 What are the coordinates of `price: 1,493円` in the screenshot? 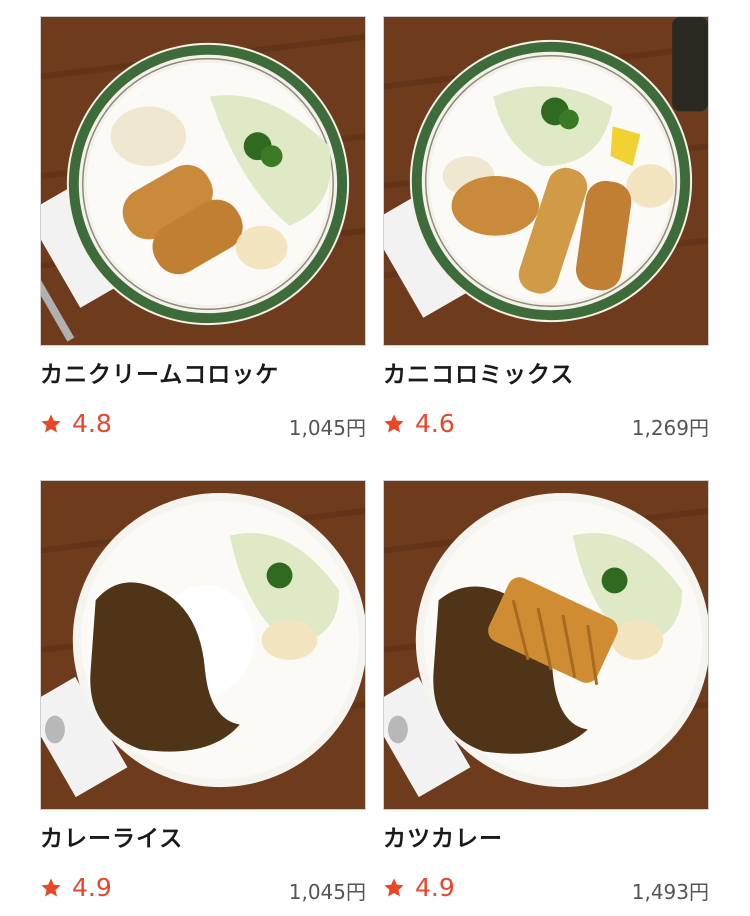 It's located at (670, 892).